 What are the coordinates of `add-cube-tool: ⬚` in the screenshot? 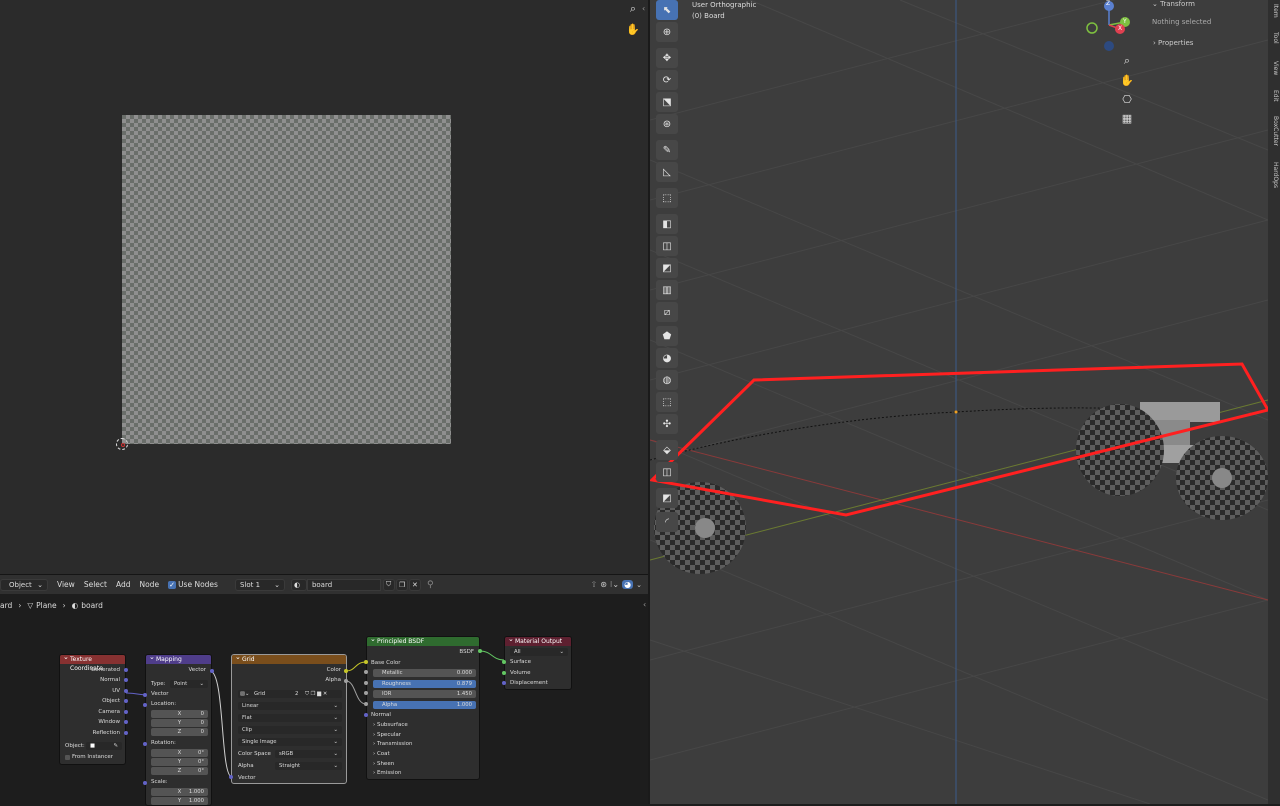 It's located at (667, 198).